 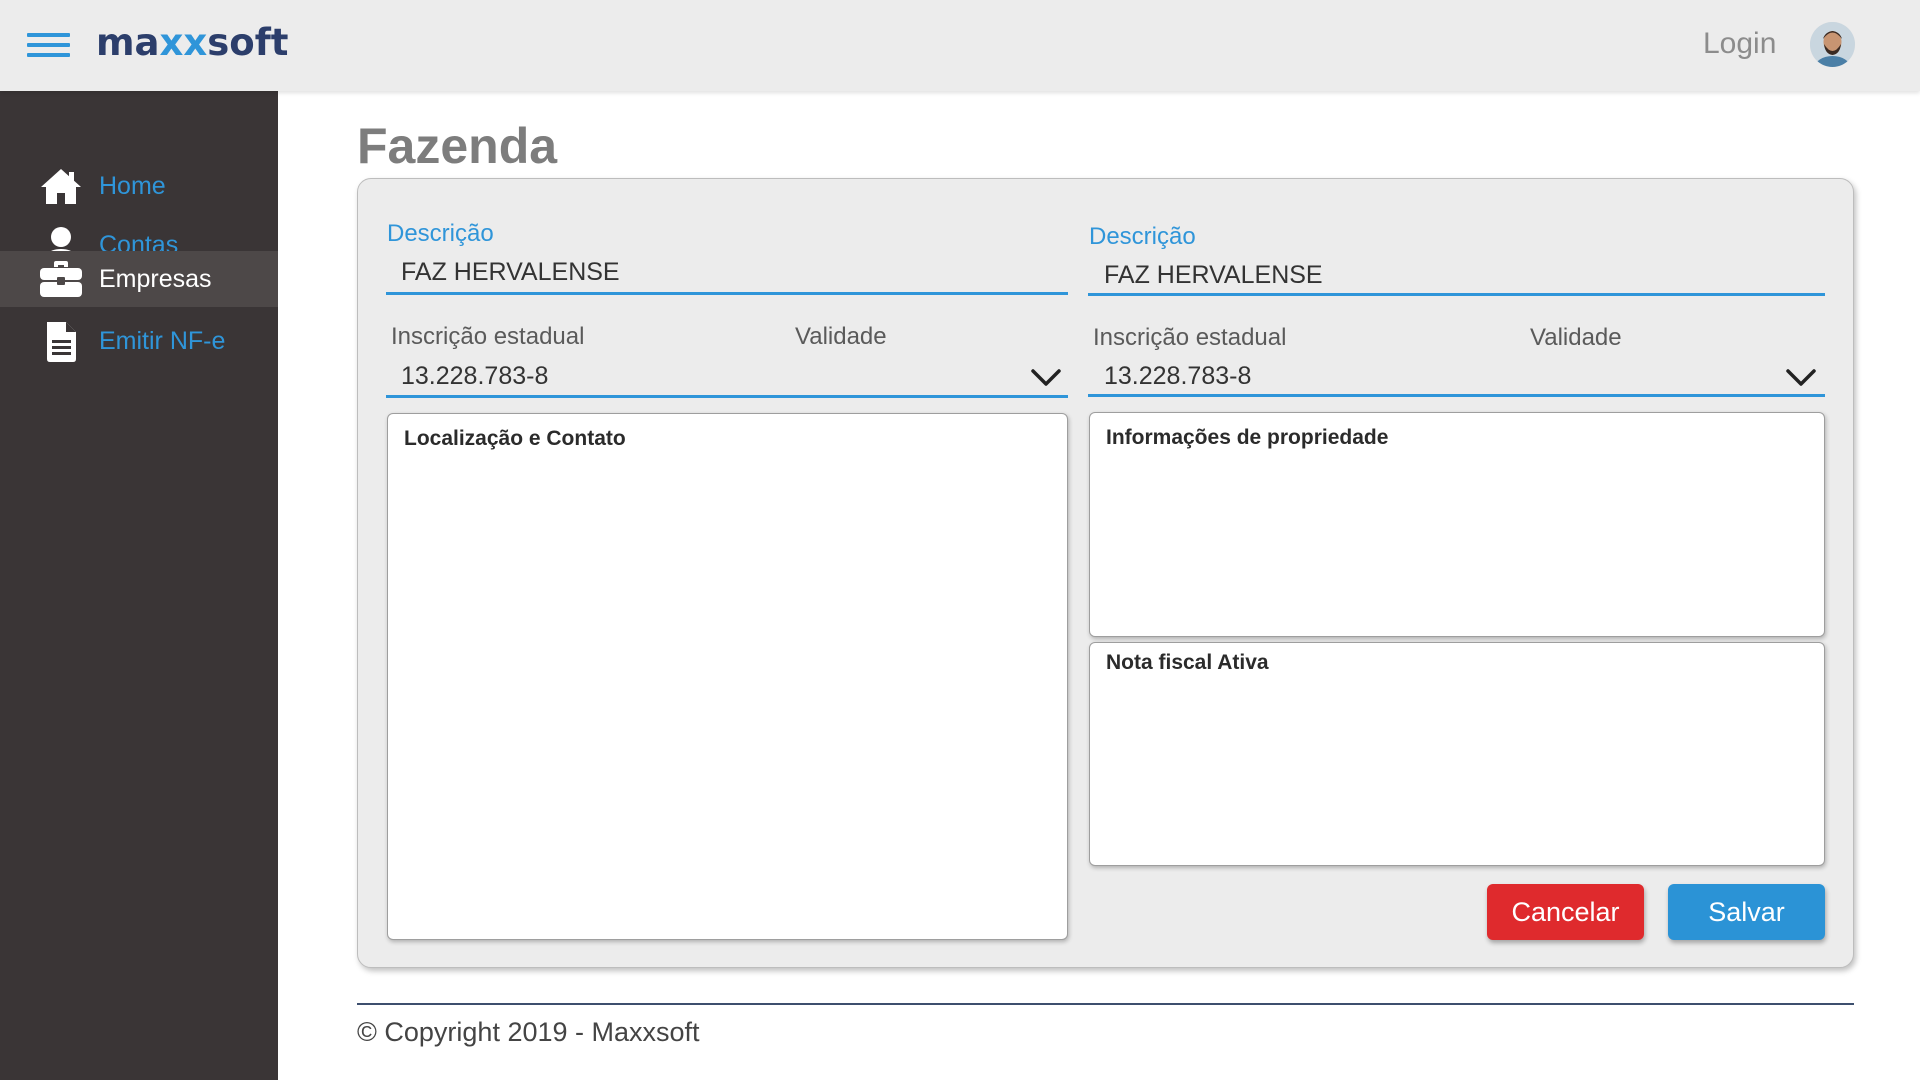 I want to click on hamburger-menu-icon, so click(x=48, y=45).